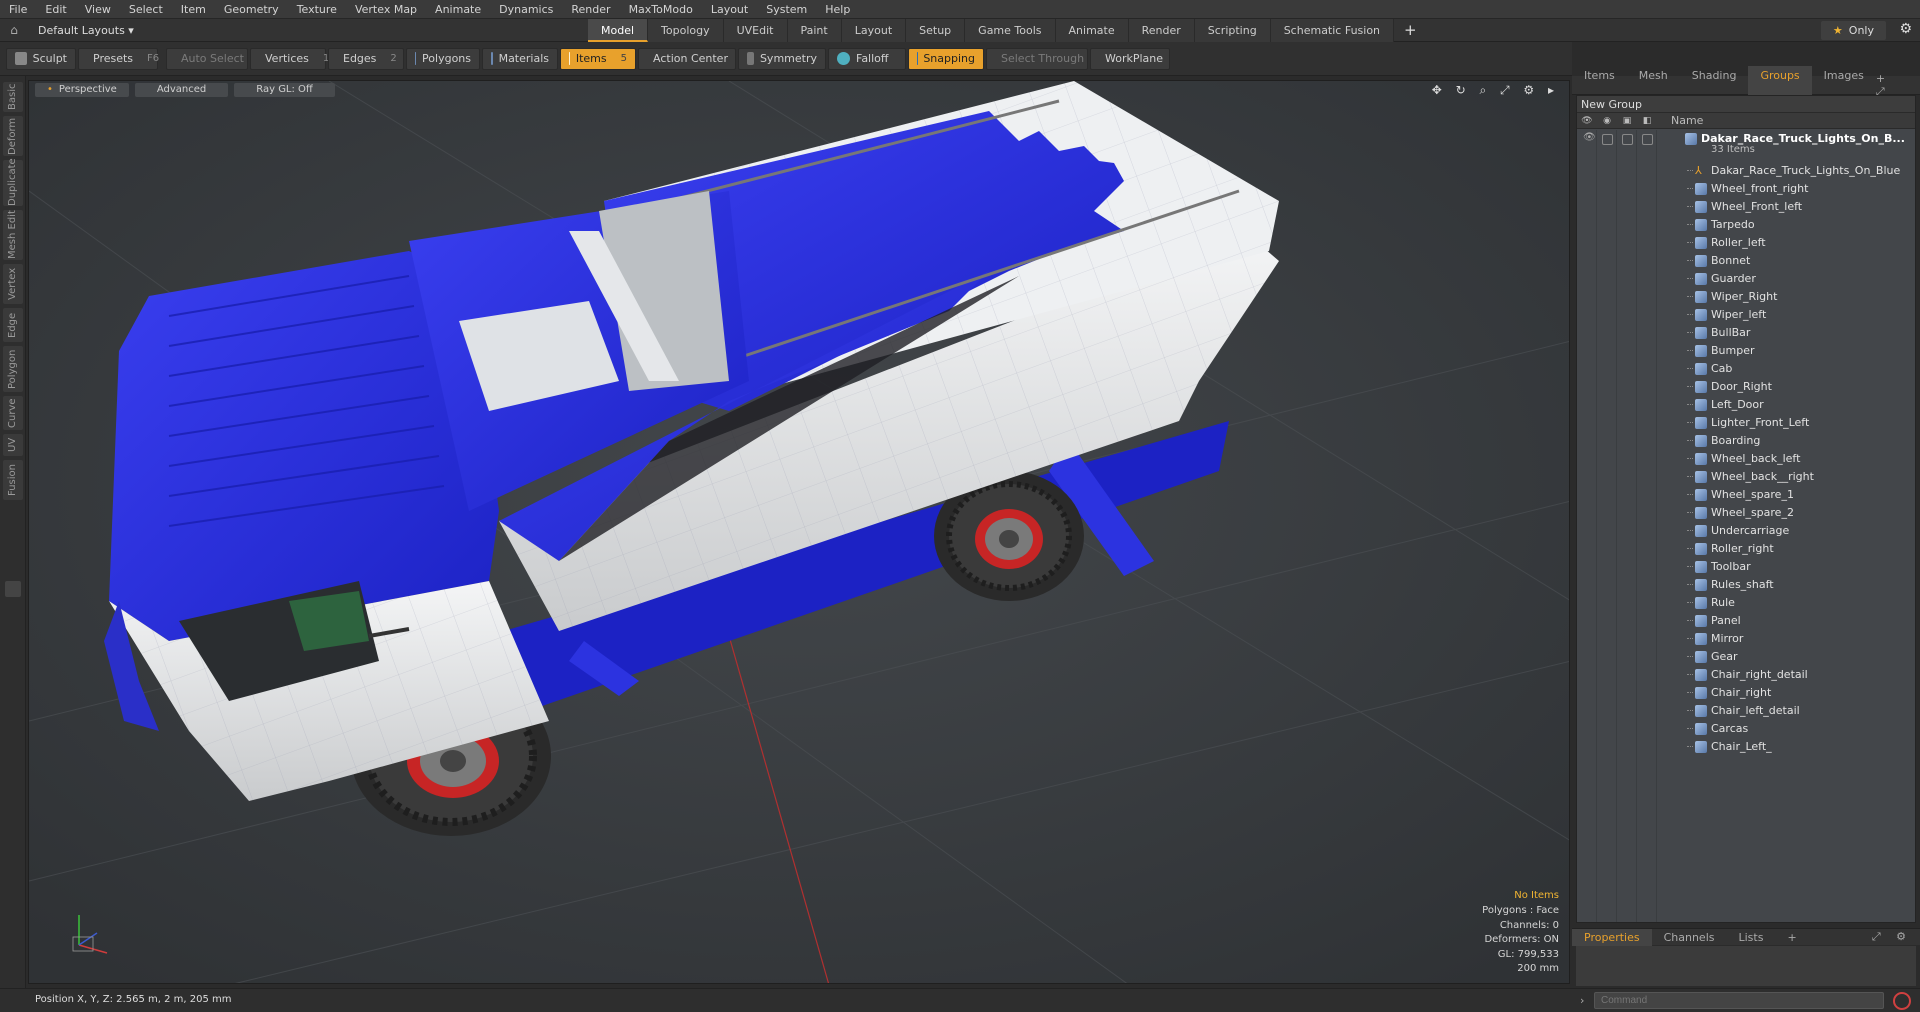  Describe the element at coordinates (1607, 121) in the screenshot. I see `render-column-icon: ◉` at that location.